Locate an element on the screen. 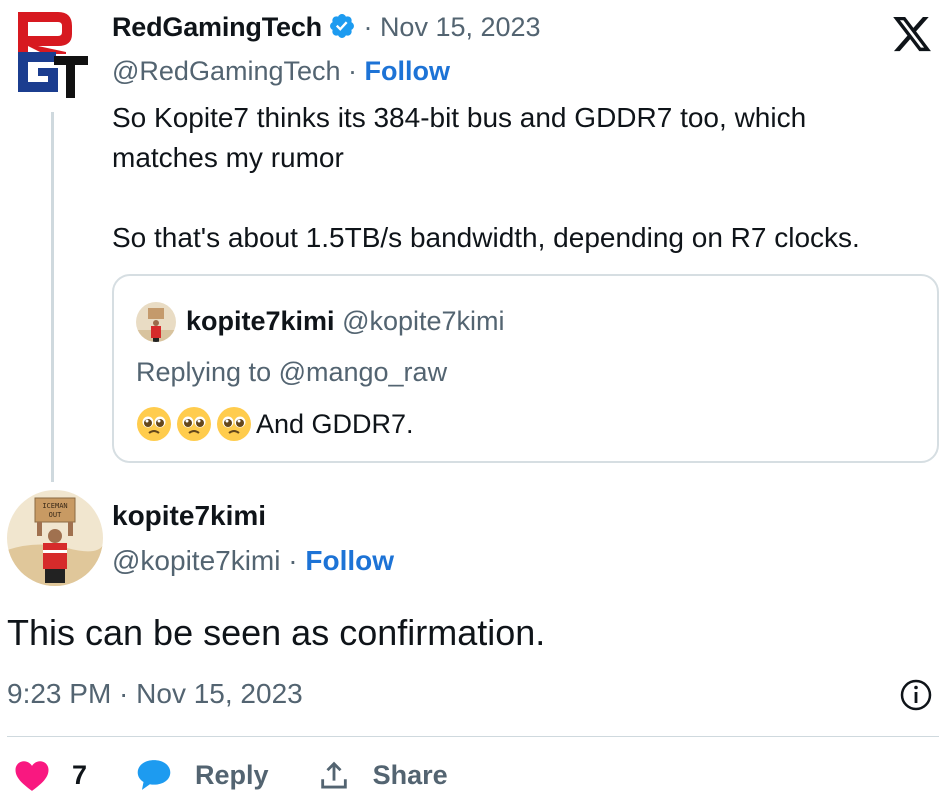  share-label: Share is located at coordinates (410, 774).